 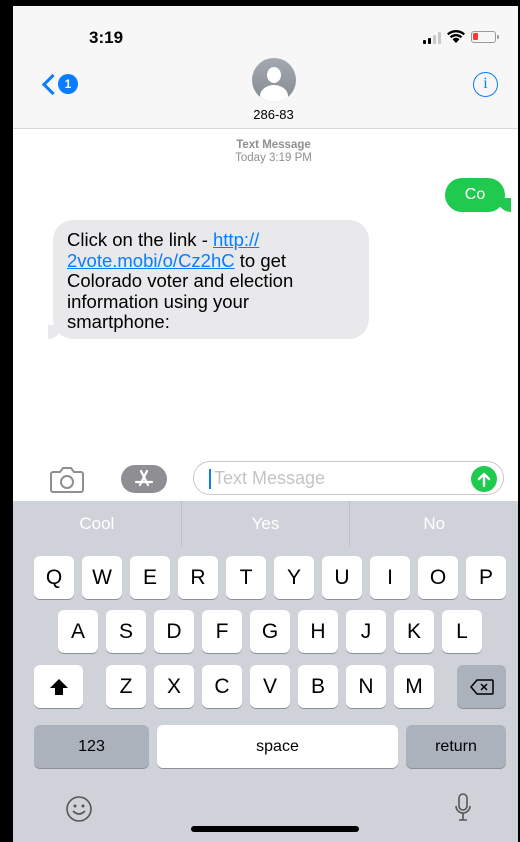 What do you see at coordinates (390, 577) in the screenshot?
I see `key-i: I` at bounding box center [390, 577].